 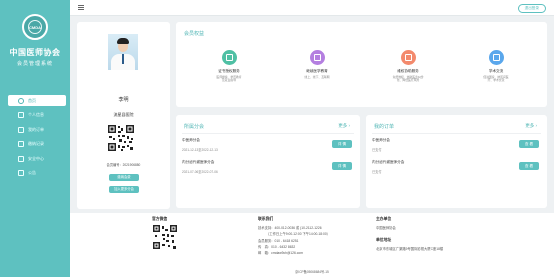 I want to click on profile-card: 李明 流星县医院 会员编号：2021906880 缴纳会费 加入更多分会, so click(x=123, y=115).